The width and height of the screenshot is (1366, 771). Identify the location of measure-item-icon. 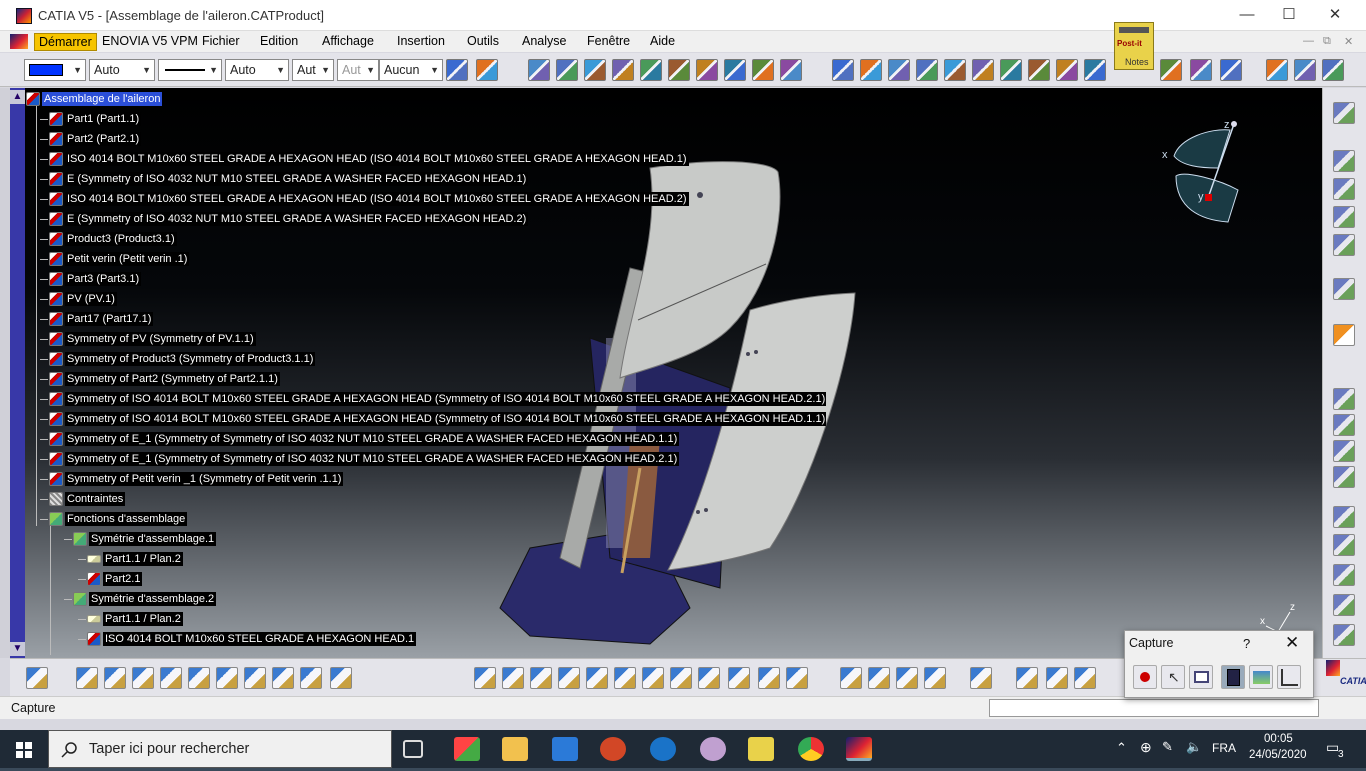
(1027, 678).